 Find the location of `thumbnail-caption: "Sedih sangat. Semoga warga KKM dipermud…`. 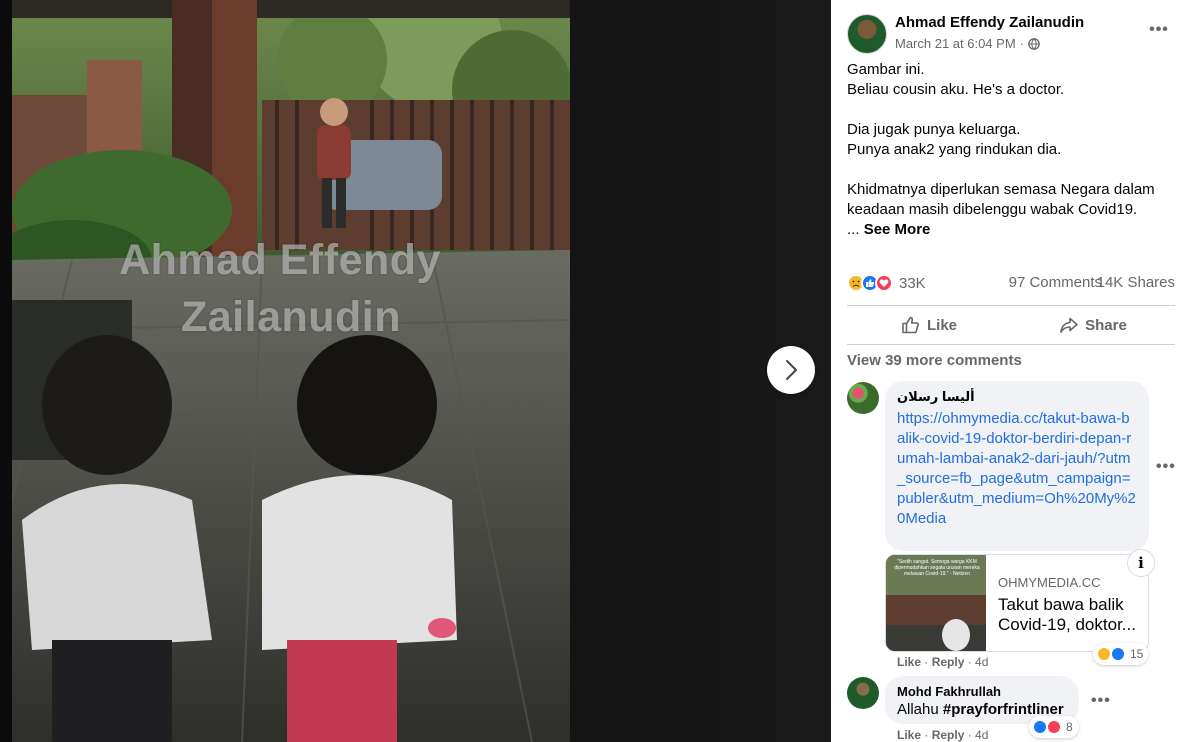

thumbnail-caption: "Sedih sangat. Semoga warga KKM dipermud… is located at coordinates (937, 568).